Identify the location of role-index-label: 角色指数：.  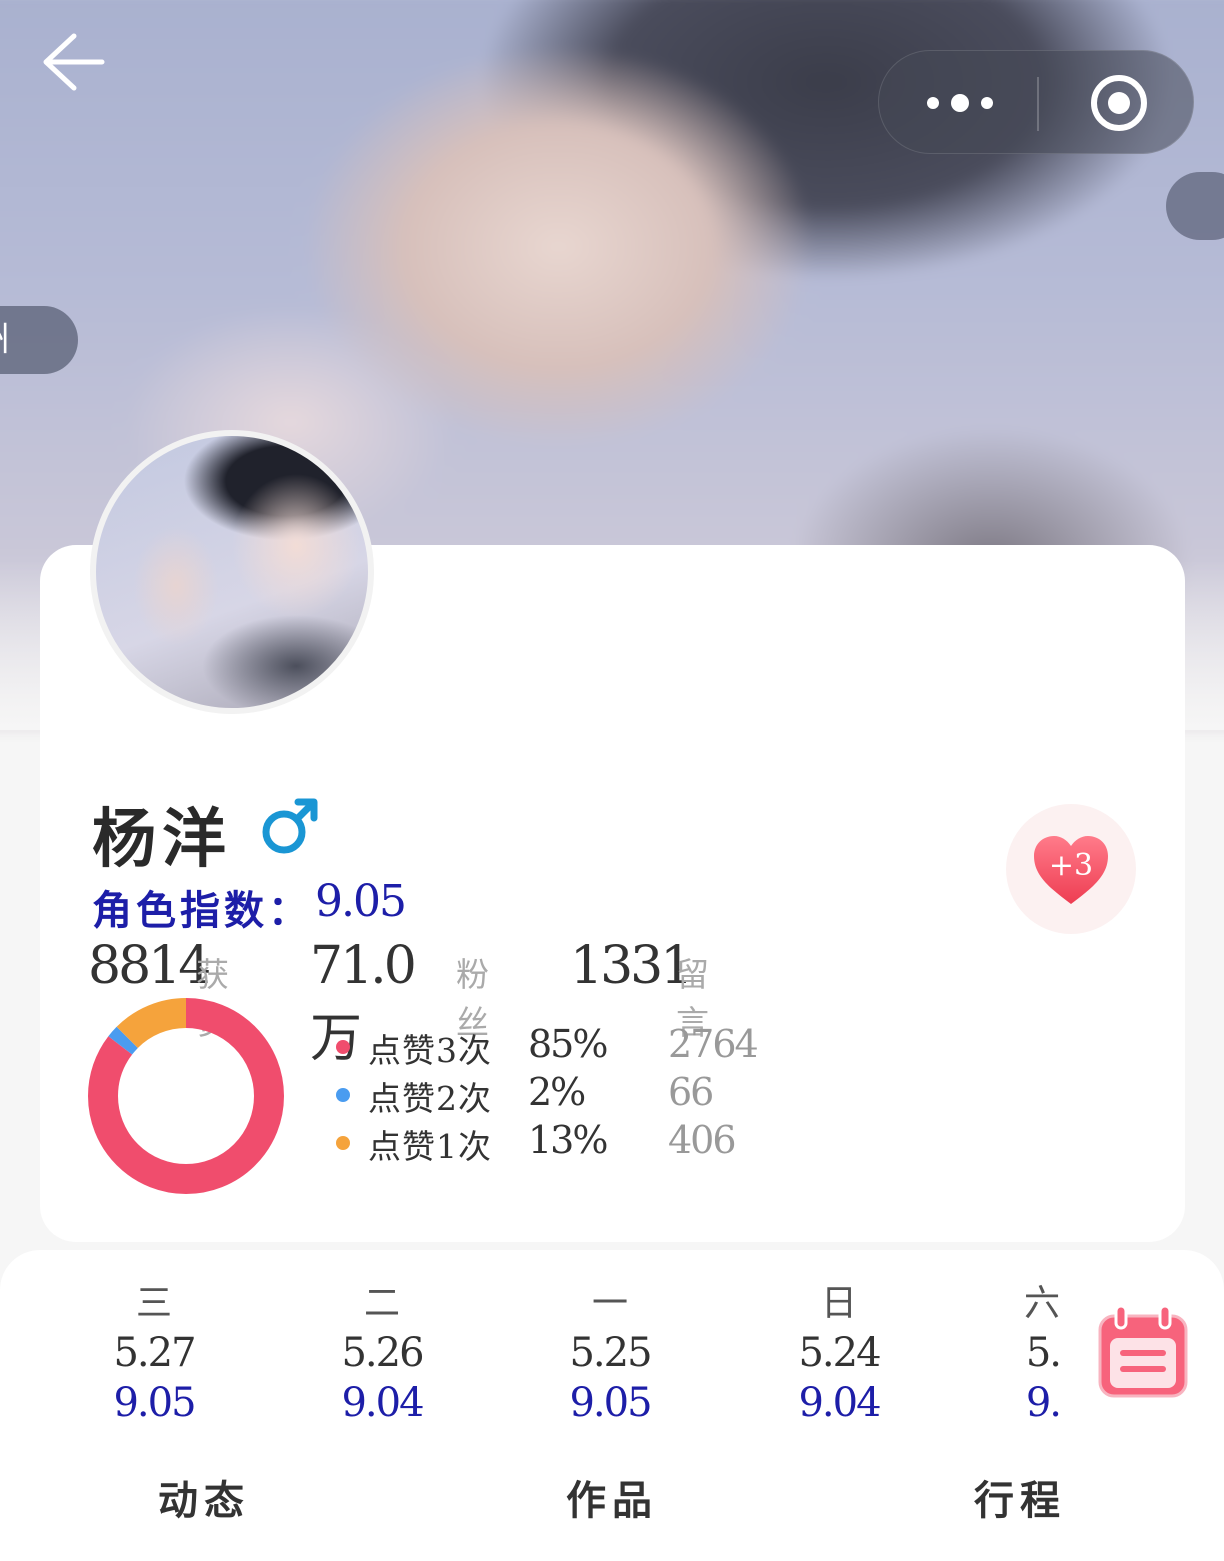
(202, 910).